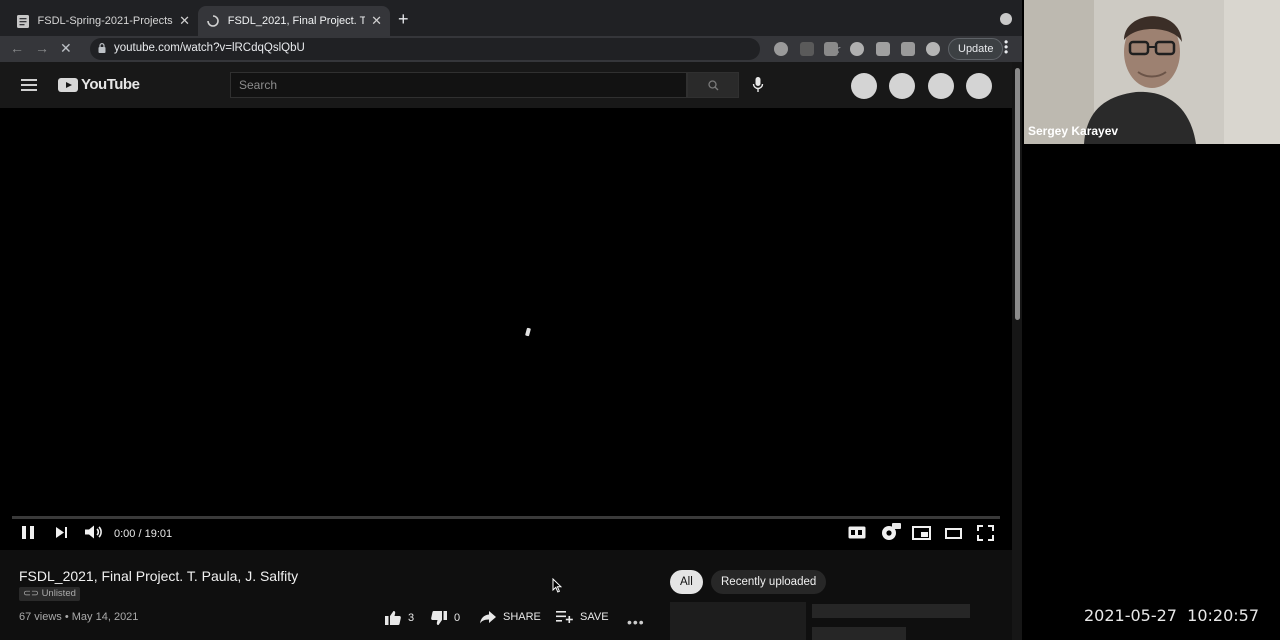  Describe the element at coordinates (457, 618) in the screenshot. I see `dislike-count: 0` at that location.